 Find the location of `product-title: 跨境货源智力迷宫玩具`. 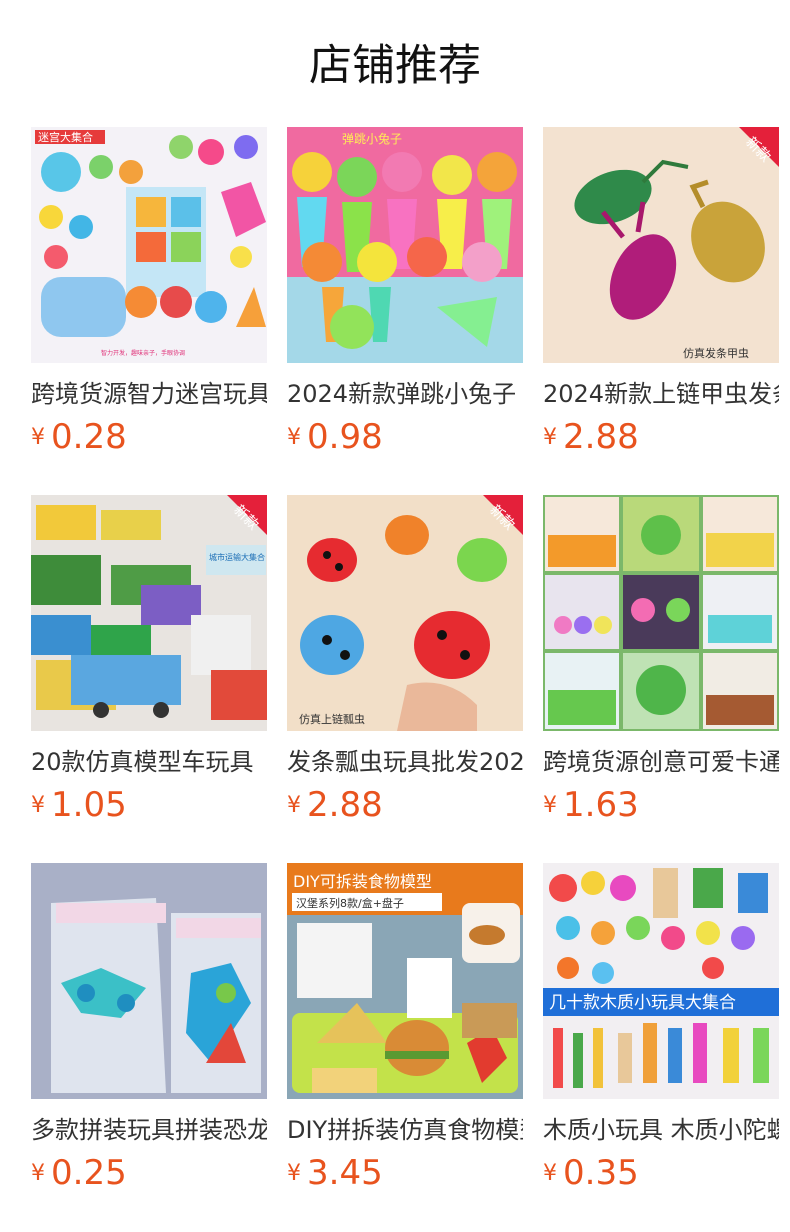

product-title: 跨境货源智力迷宫玩具 is located at coordinates (149, 394).